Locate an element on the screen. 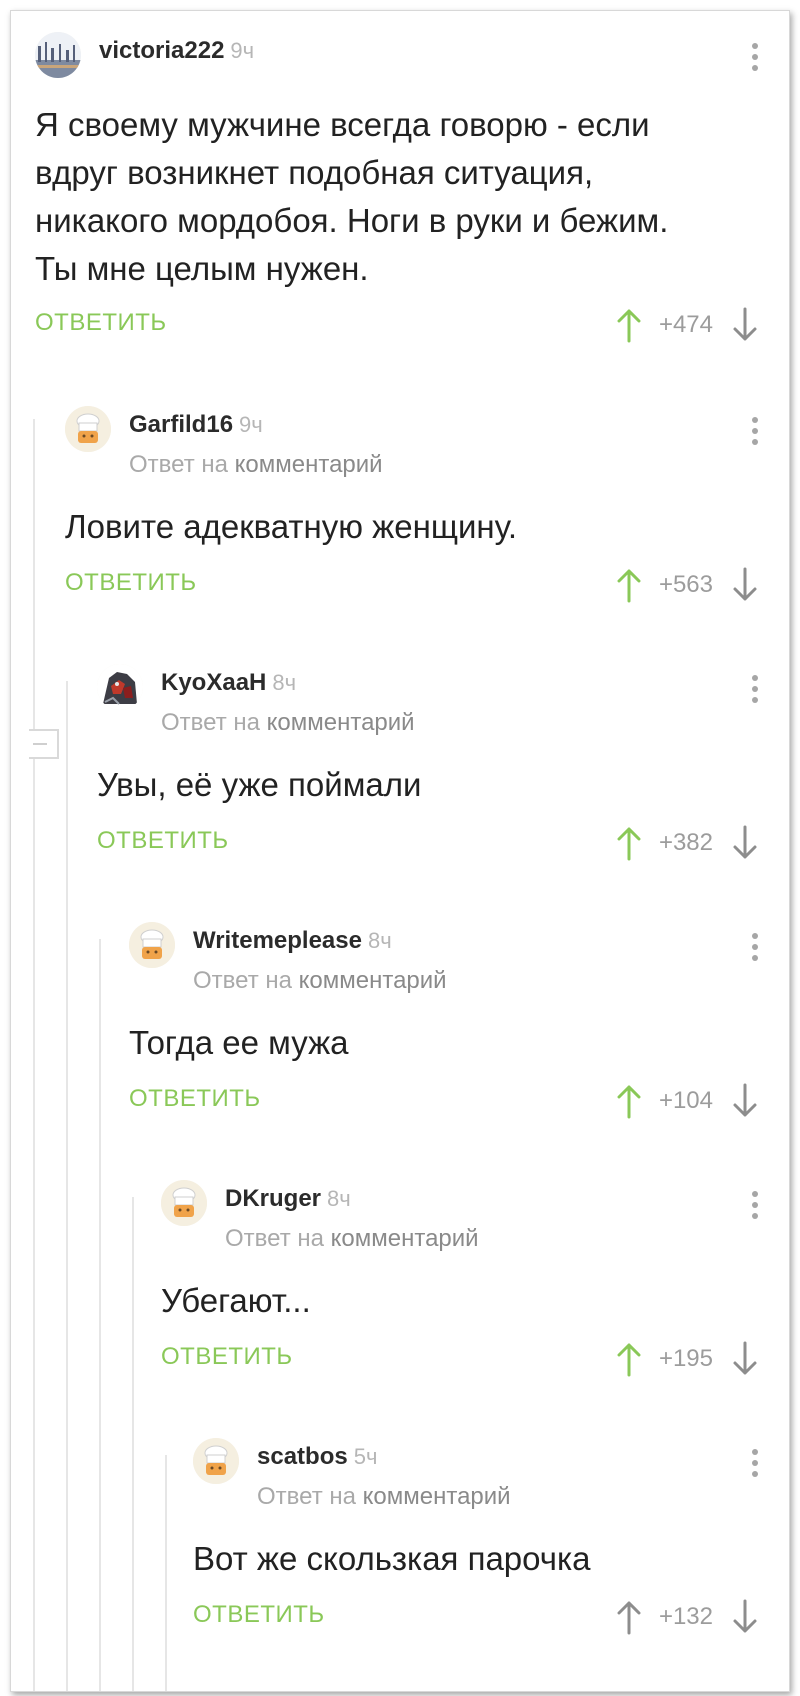 This screenshot has width=800, height=1696. rating-value: +132 is located at coordinates (685, 1616).